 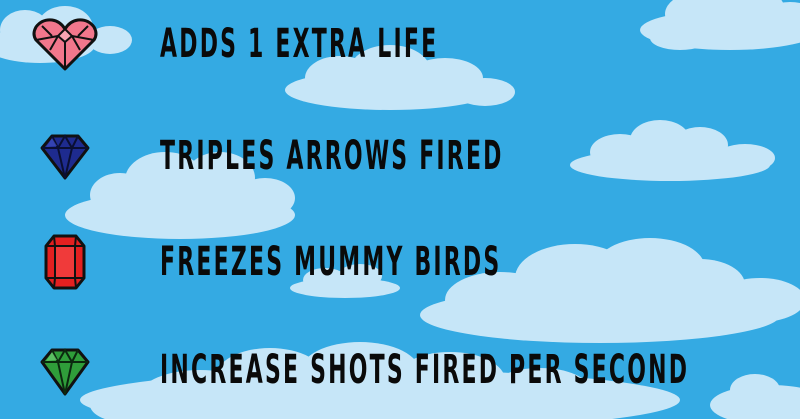 What do you see at coordinates (299, 44) in the screenshot?
I see `powerup-label: ADDS 1 EXTRA LIFE` at bounding box center [299, 44].